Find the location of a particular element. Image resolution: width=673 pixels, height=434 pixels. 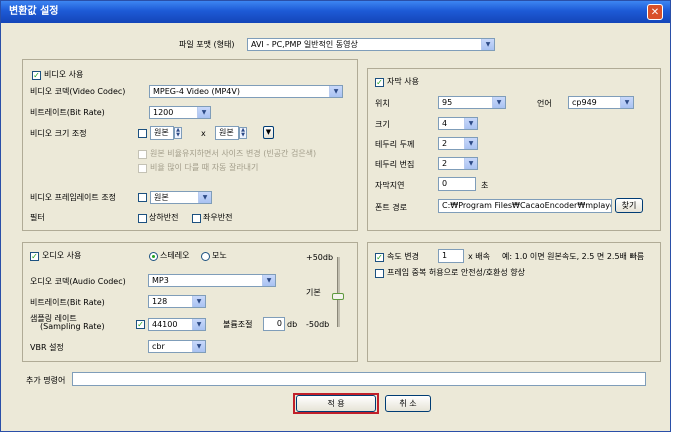

radio-selected-dot is located at coordinates (153, 256).